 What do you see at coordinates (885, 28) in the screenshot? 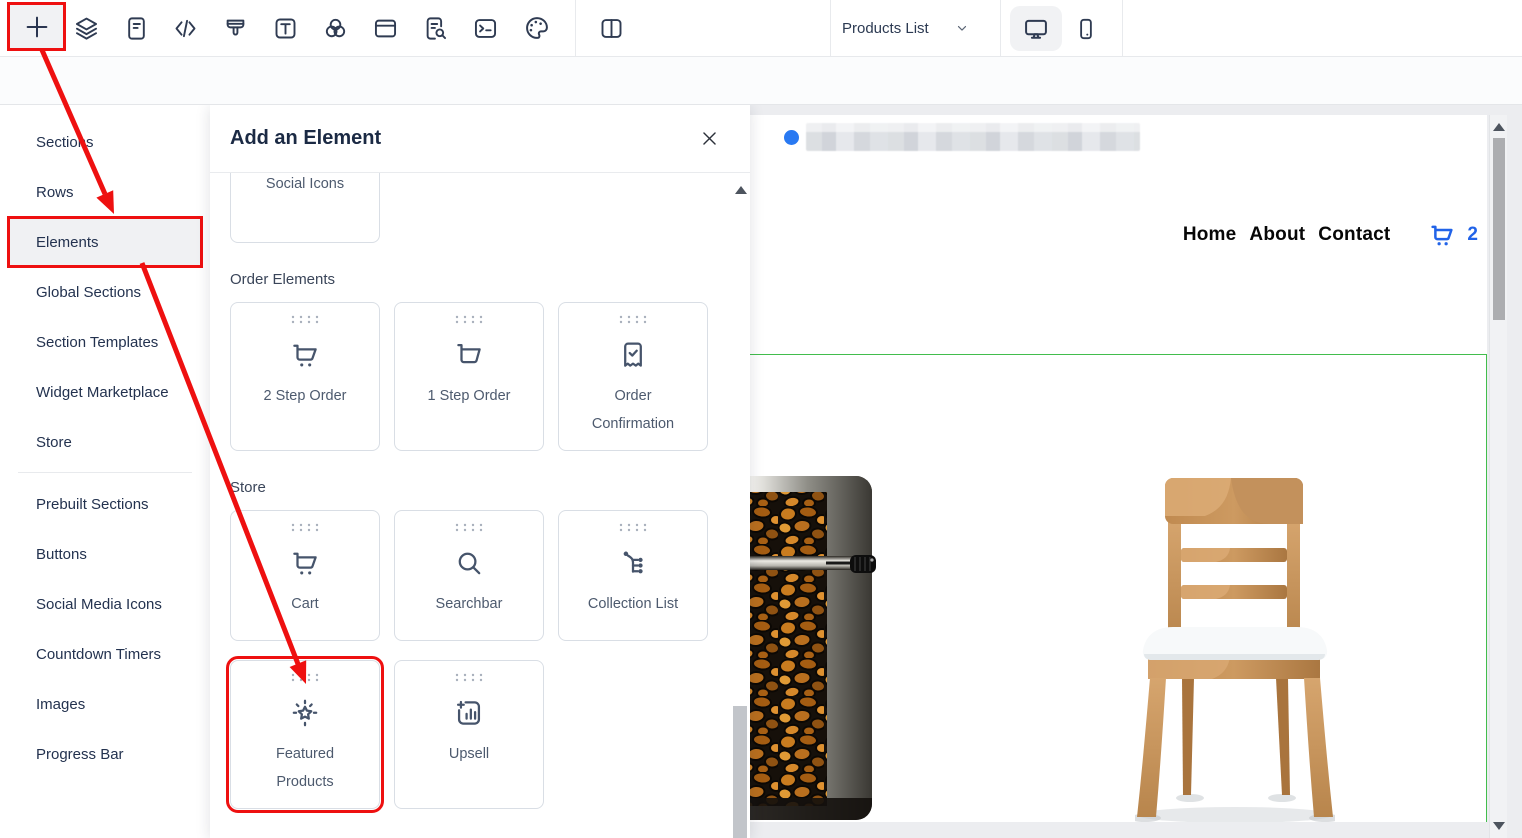
I see `page-selector-label: Products List` at bounding box center [885, 28].